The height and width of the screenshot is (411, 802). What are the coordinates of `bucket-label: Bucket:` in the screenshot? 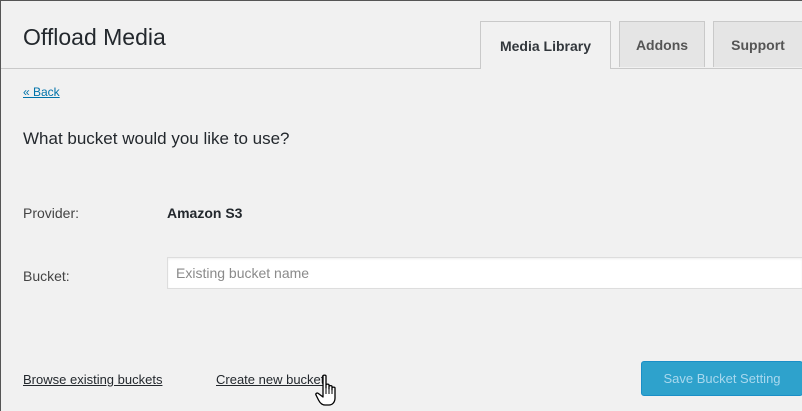 It's located at (46, 276).